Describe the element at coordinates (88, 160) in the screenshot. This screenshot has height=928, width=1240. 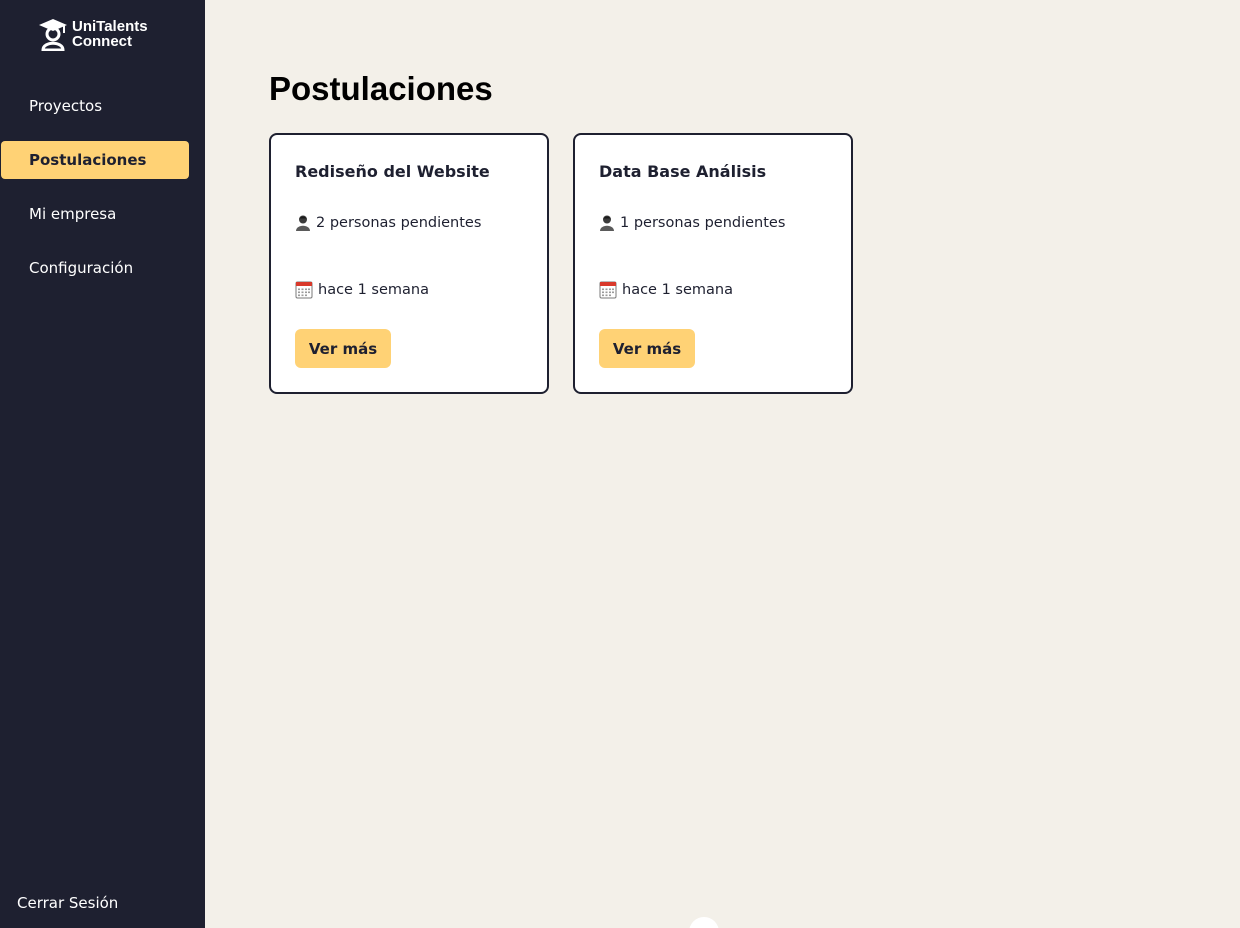
I see `sidebar-item-label: Postulaciones` at that location.